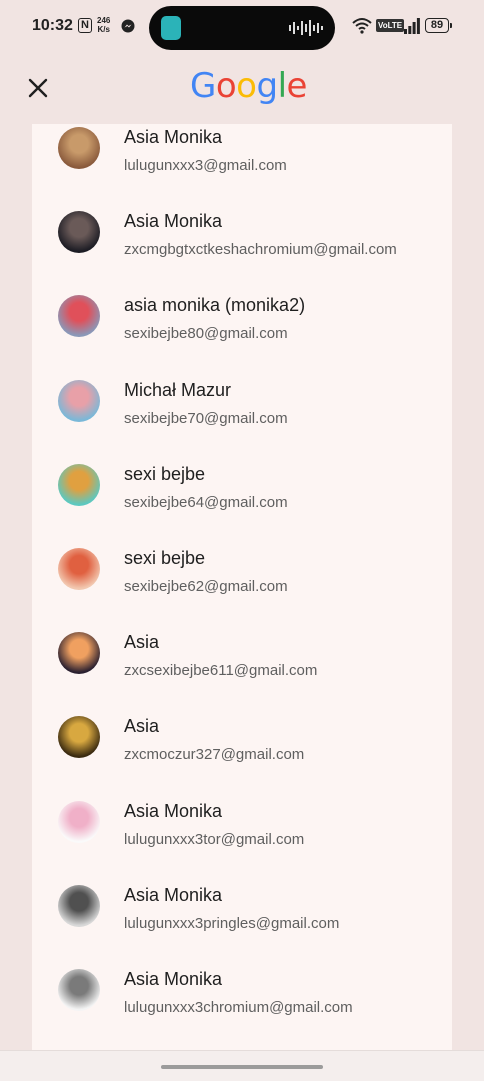 The width and height of the screenshot is (484, 1081). Describe the element at coordinates (206, 418) in the screenshot. I see `account-email: sexibejbe70@gmail.com` at that location.